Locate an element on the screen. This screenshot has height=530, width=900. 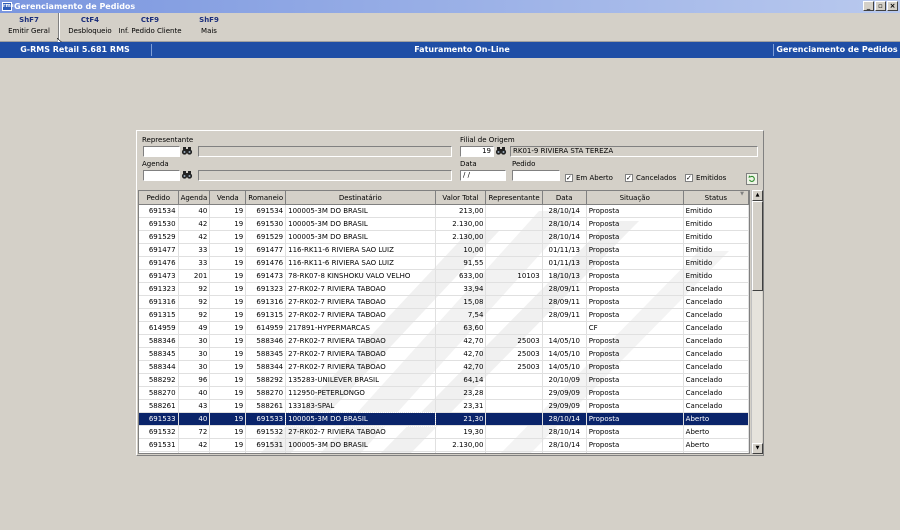
pedido-input is located at coordinates (536, 175).